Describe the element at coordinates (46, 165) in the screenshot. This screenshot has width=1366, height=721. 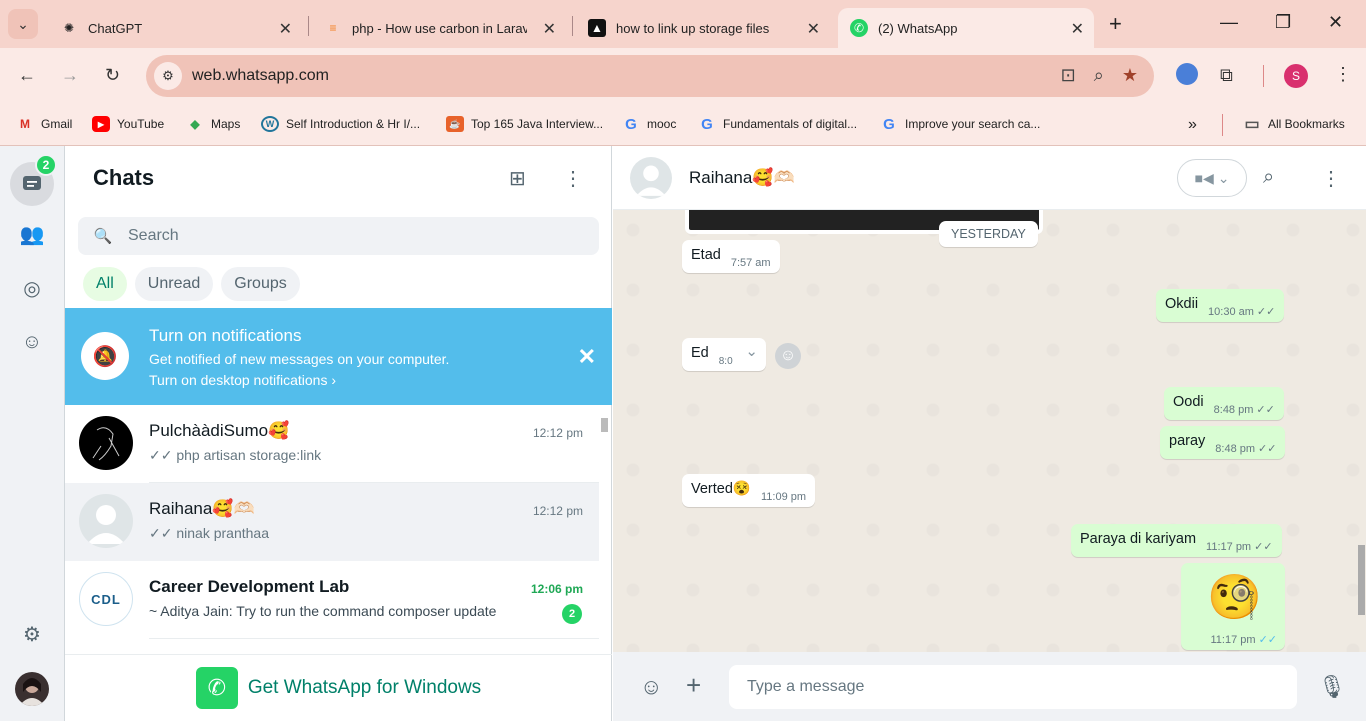
I see `unread-badge: 2` at that location.